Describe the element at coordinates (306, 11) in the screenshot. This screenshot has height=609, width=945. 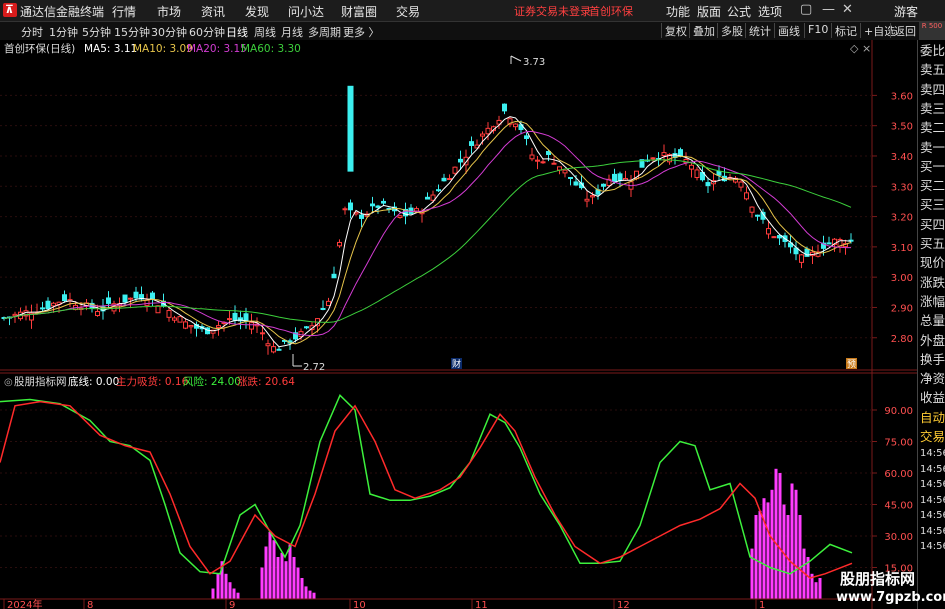
I see `menu-item-ask: 问小达` at that location.